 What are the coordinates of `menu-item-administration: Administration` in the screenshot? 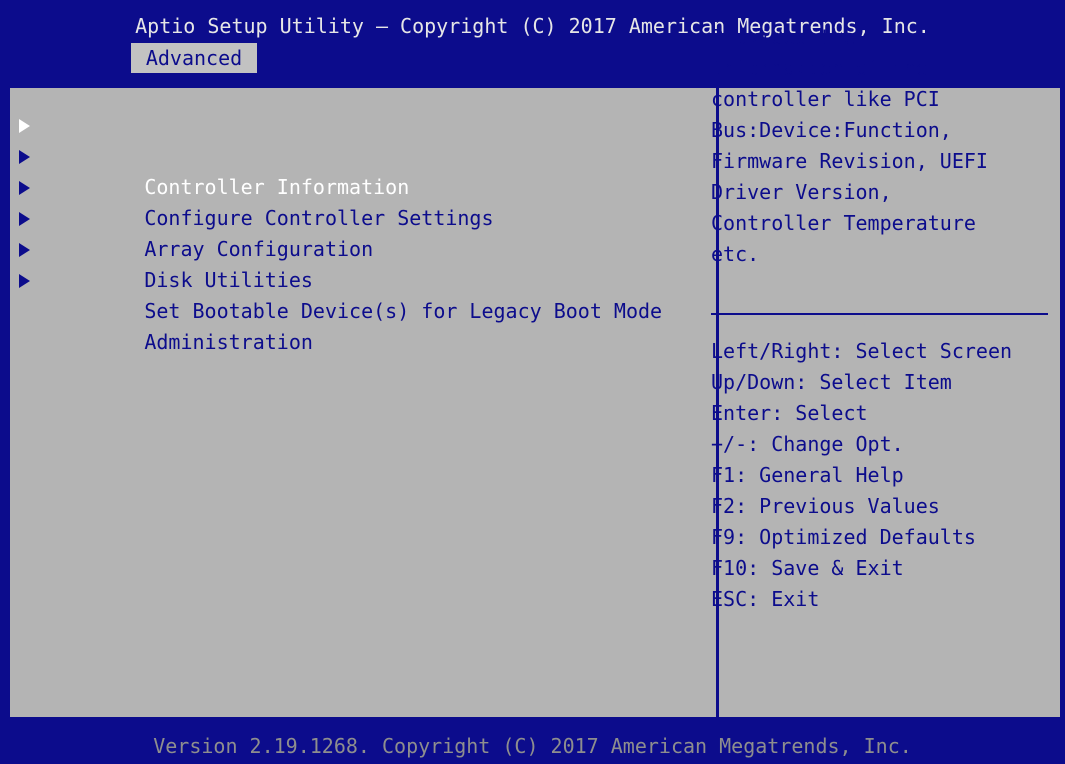 It's located at (360, 309).